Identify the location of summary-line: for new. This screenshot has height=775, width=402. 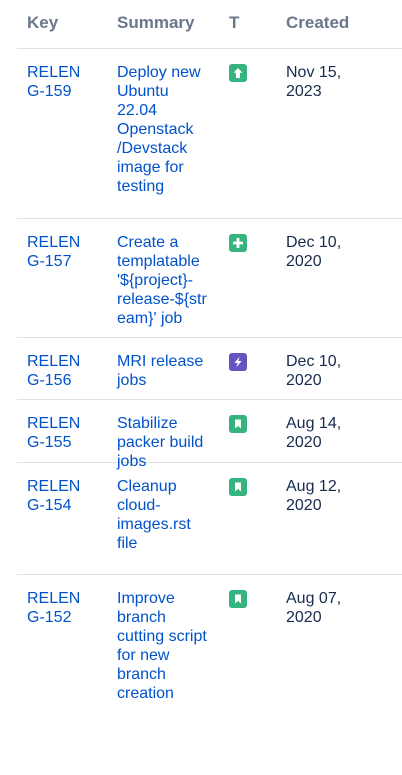
(143, 655).